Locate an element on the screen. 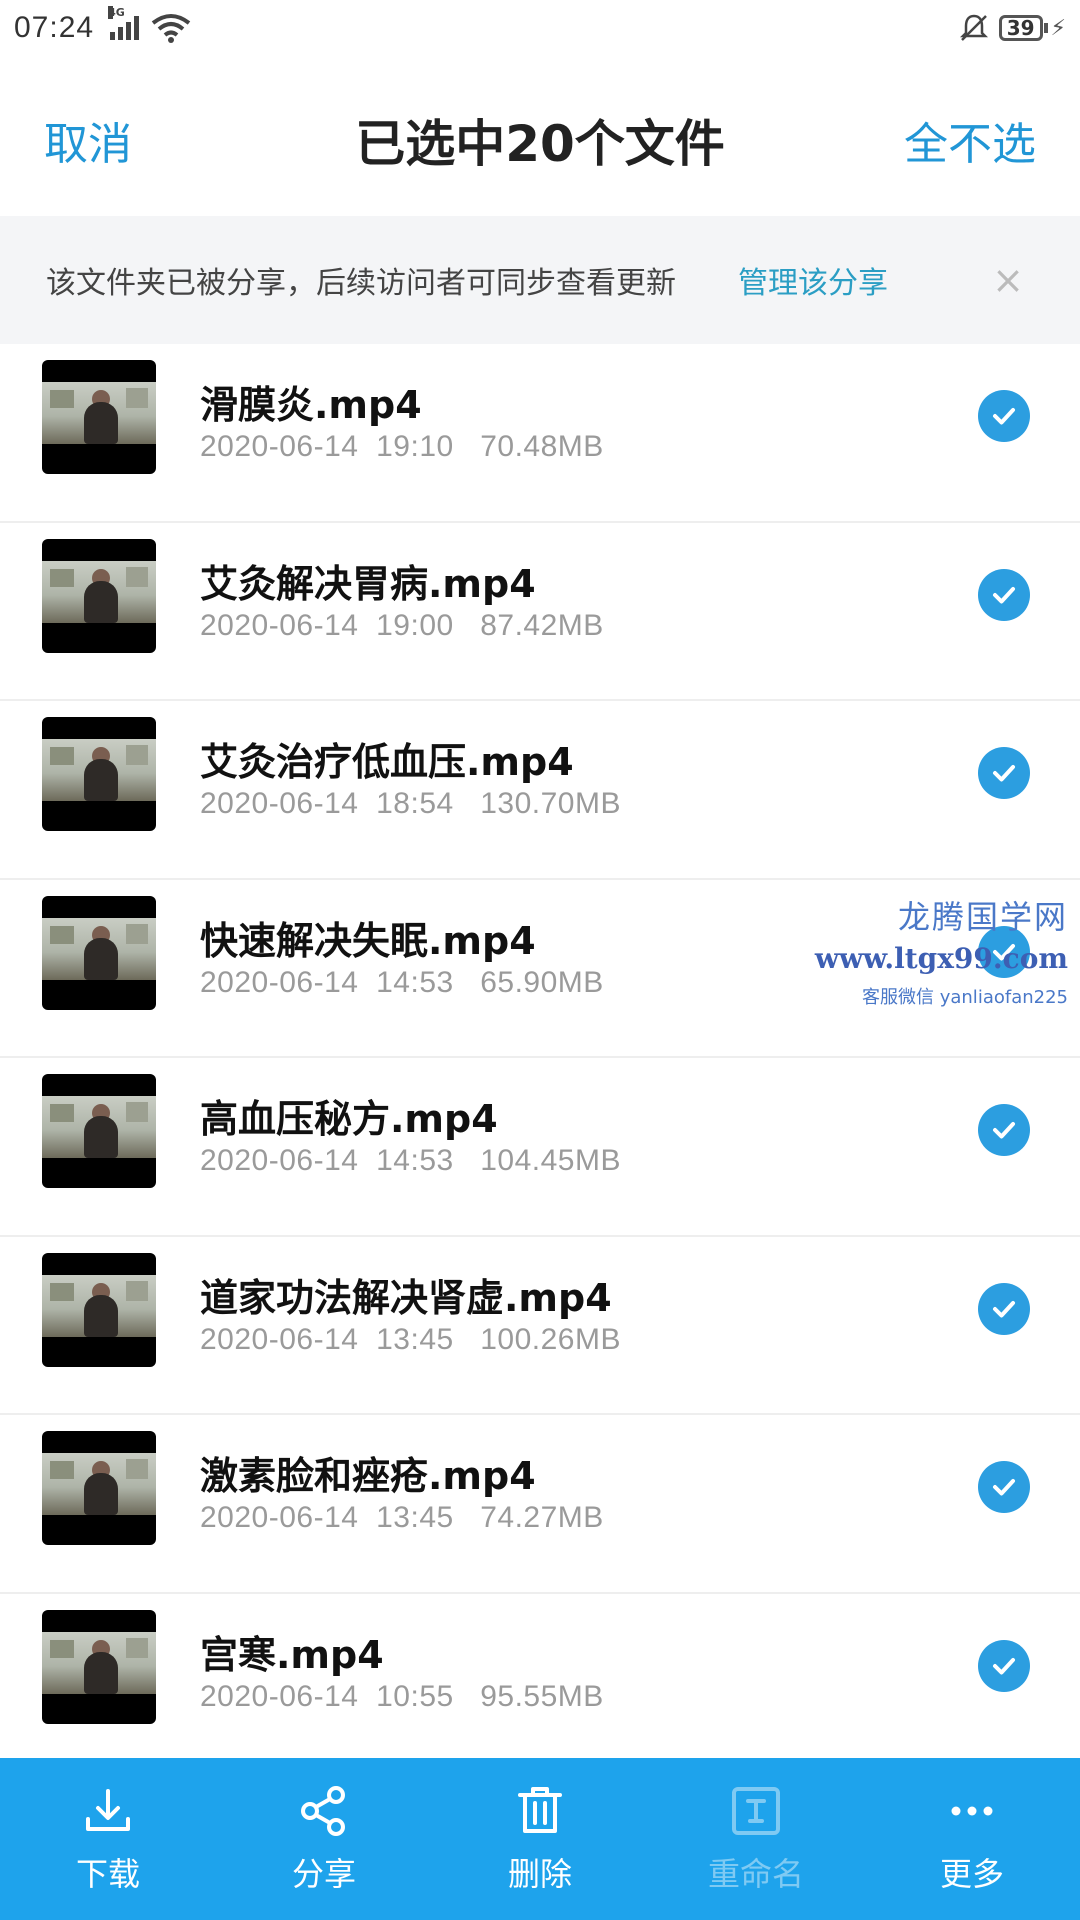 The image size is (1080, 1920). share-banner: 该文件夹已被分享，后续访问者可同步查看更新 管理该分享 × is located at coordinates (540, 280).